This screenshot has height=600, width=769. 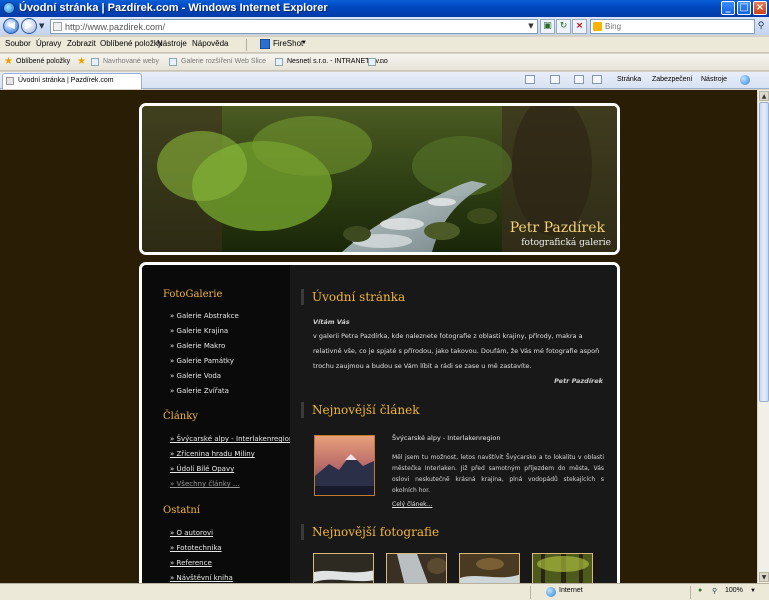 What do you see at coordinates (202, 331) in the screenshot?
I see `sidebar-item-label: Galerie Krajina` at bounding box center [202, 331].